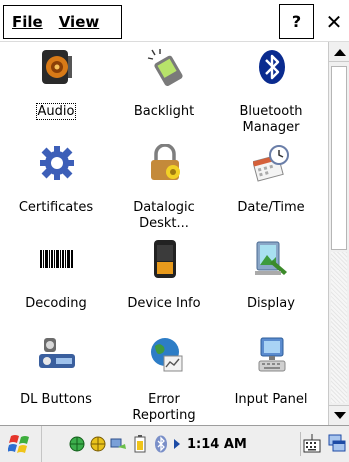 This screenshot has width=349, height=462. I want to click on backlight-icon, so click(165, 67).